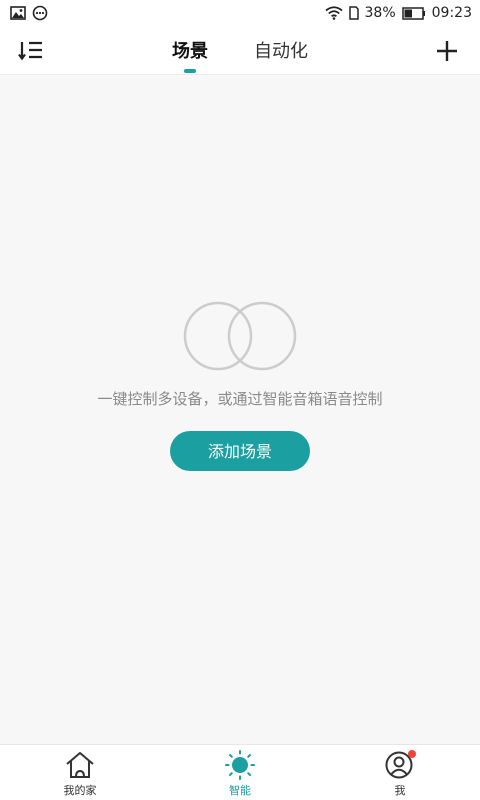 The width and height of the screenshot is (480, 800). I want to click on empty-state-description: 一键控制多设备，或通过智能音箱语音控制, so click(240, 399).